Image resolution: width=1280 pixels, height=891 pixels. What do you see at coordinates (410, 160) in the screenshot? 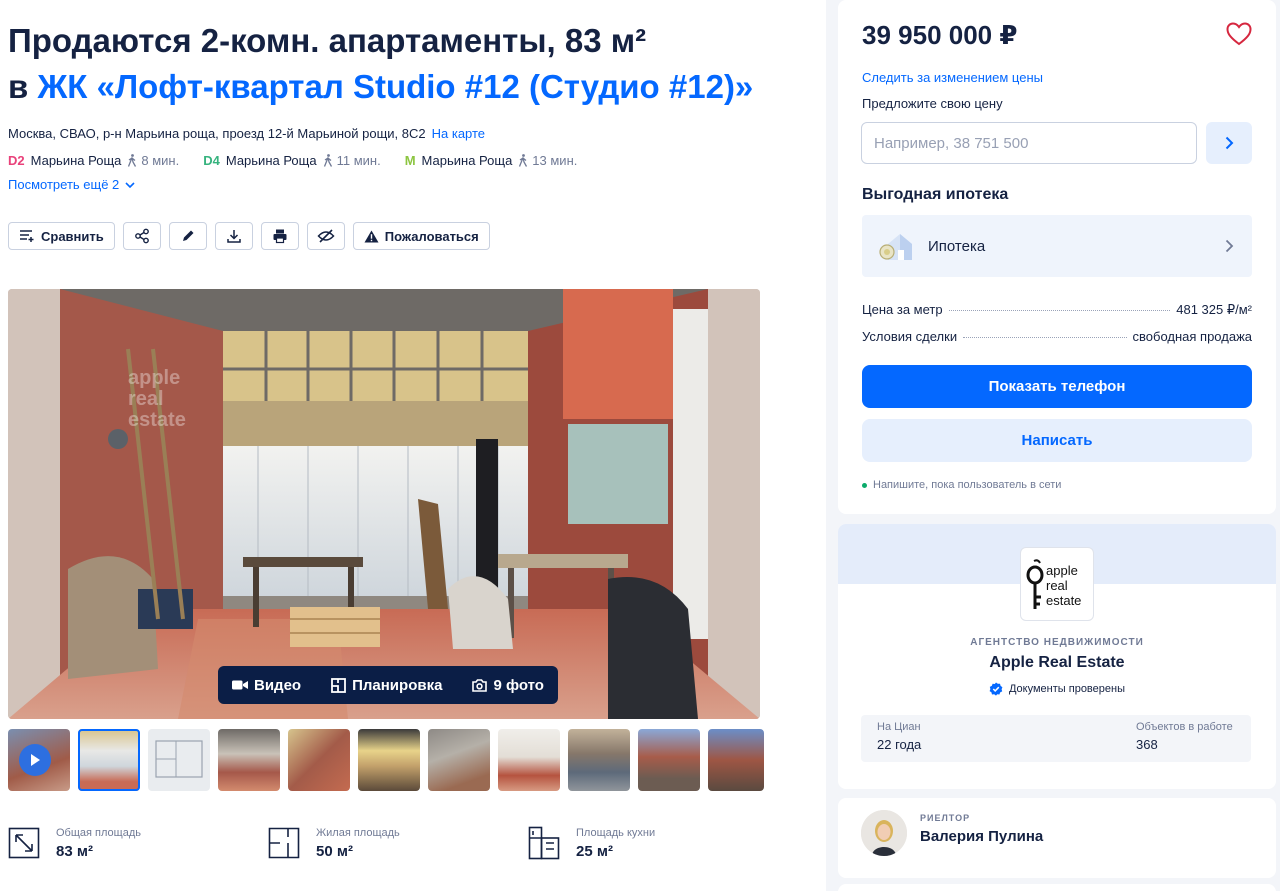
I see `metro-line-badge: M` at bounding box center [410, 160].